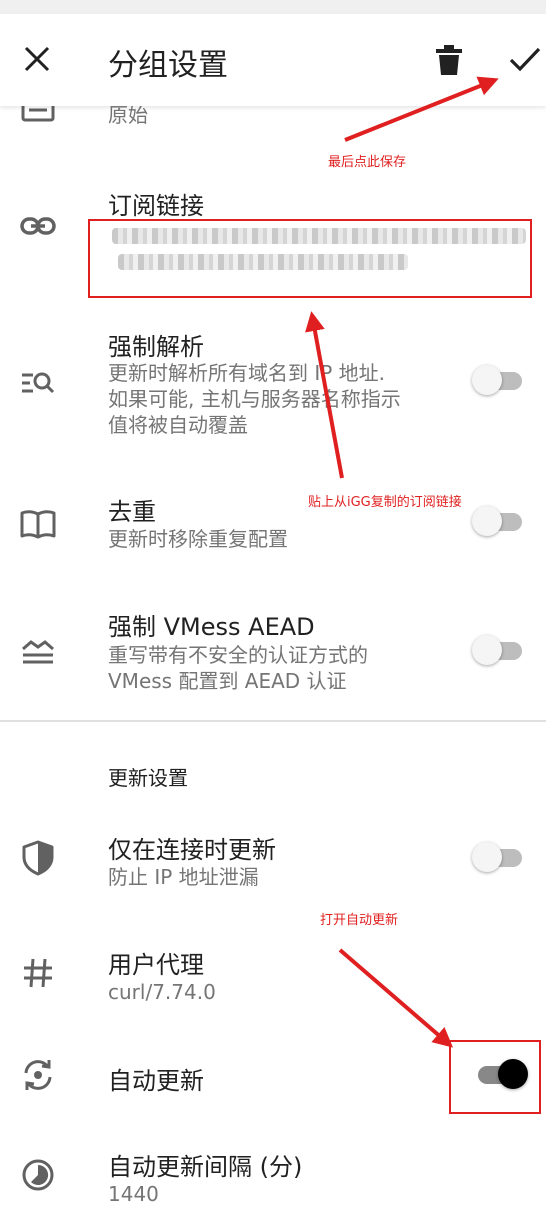 This screenshot has height=1209, width=546. Describe the element at coordinates (128, 115) in the screenshot. I see `group-type-value: 原始` at that location.